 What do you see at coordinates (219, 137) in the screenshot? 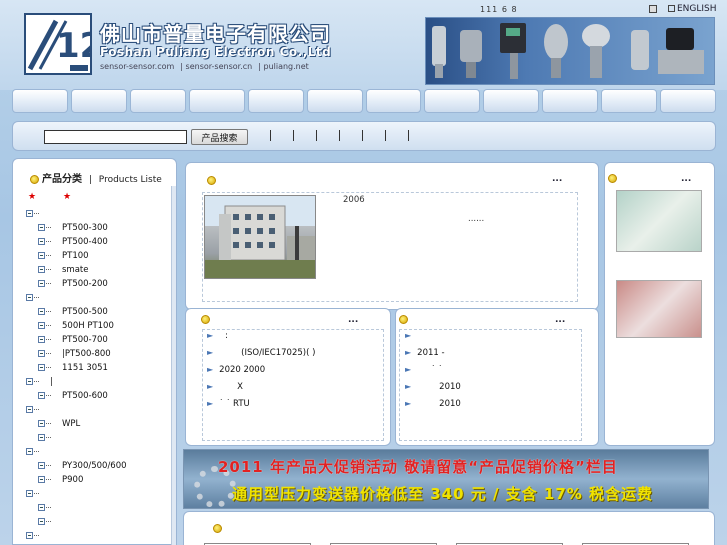
I see `search-button: 产品搜索` at bounding box center [219, 137].